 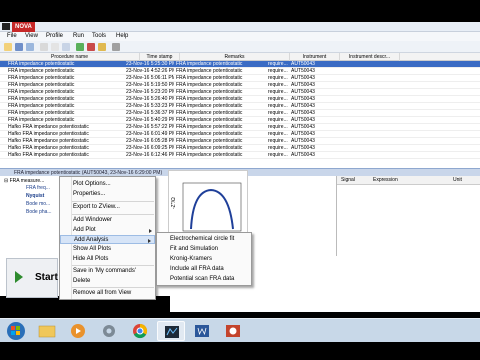 I want to click on col-signal: Signal, so click(x=348, y=180).